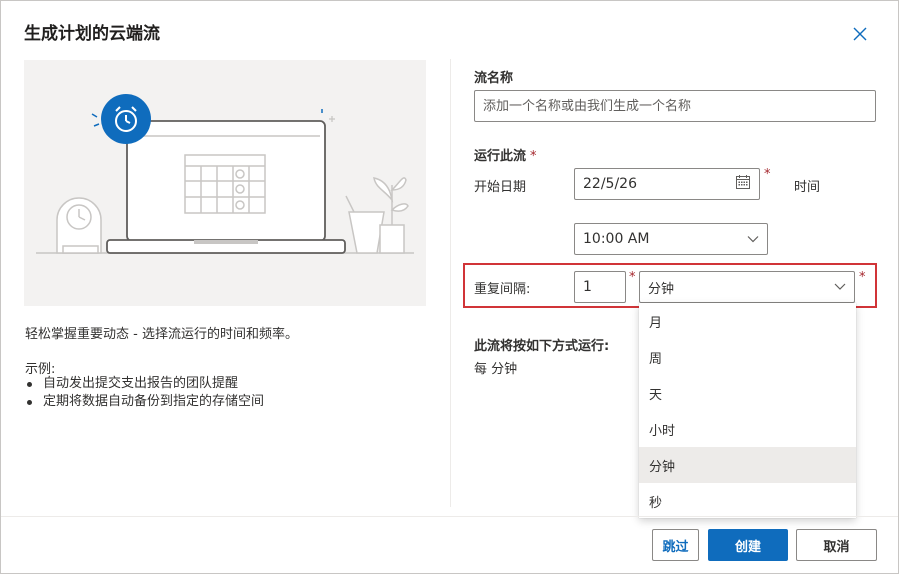  What do you see at coordinates (542, 346) in the screenshot?
I see `summary-label: 此流将按如下方式运行:` at bounding box center [542, 346].